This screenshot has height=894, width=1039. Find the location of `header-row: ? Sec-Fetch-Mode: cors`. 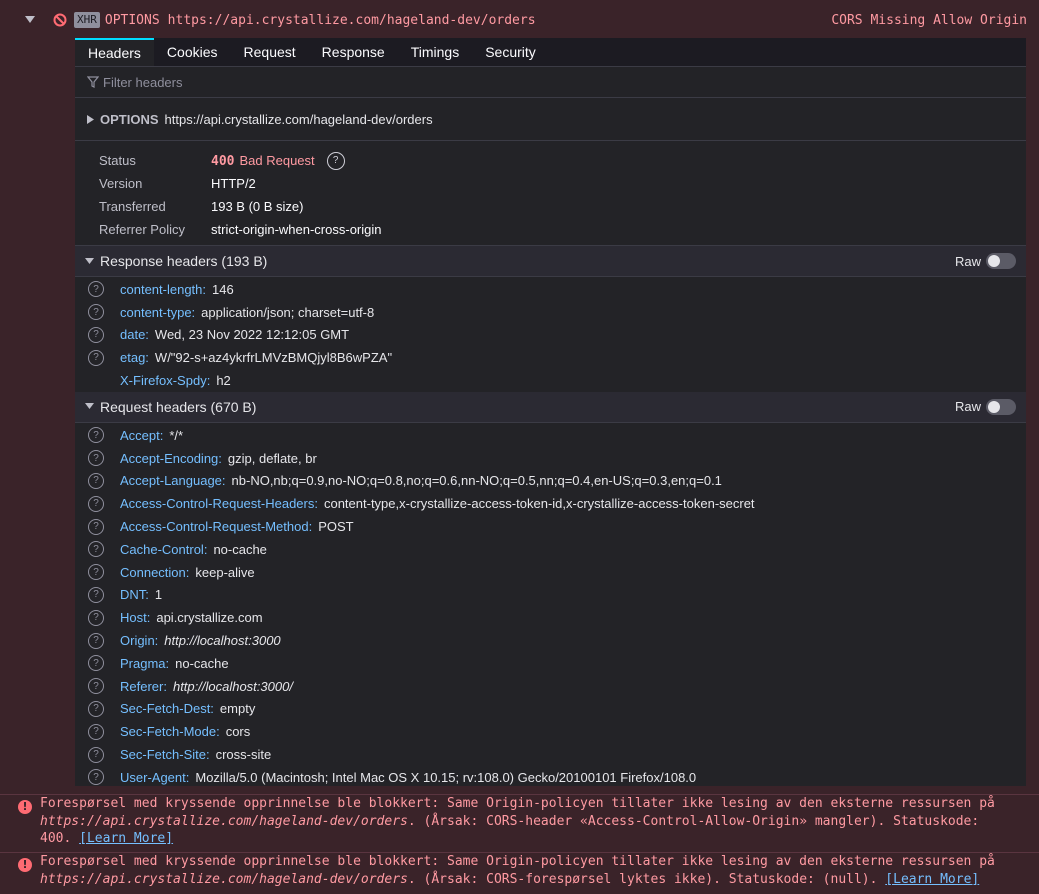

header-row: ? Sec-Fetch-Mode: cors is located at coordinates (550, 731).